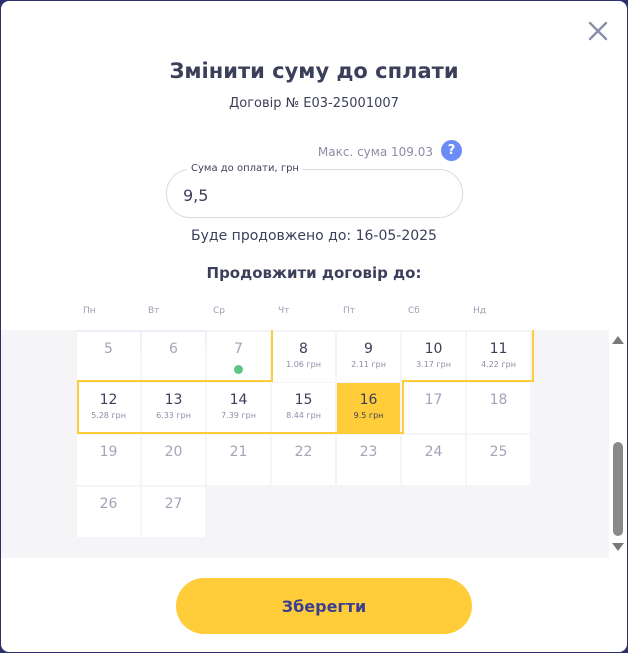  I want to click on calendar-day: 23, so click(368, 460).